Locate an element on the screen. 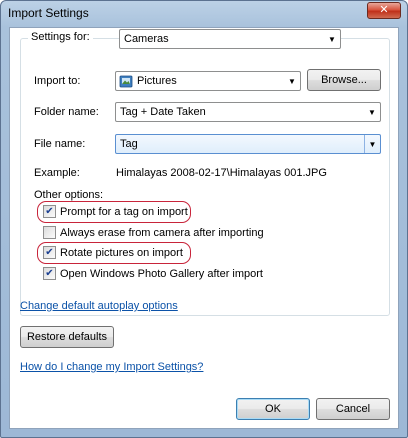 Image resolution: width=408 pixels, height=438 pixels. folder-name-dropdown: Tag + Date Taken ▼ is located at coordinates (248, 112).